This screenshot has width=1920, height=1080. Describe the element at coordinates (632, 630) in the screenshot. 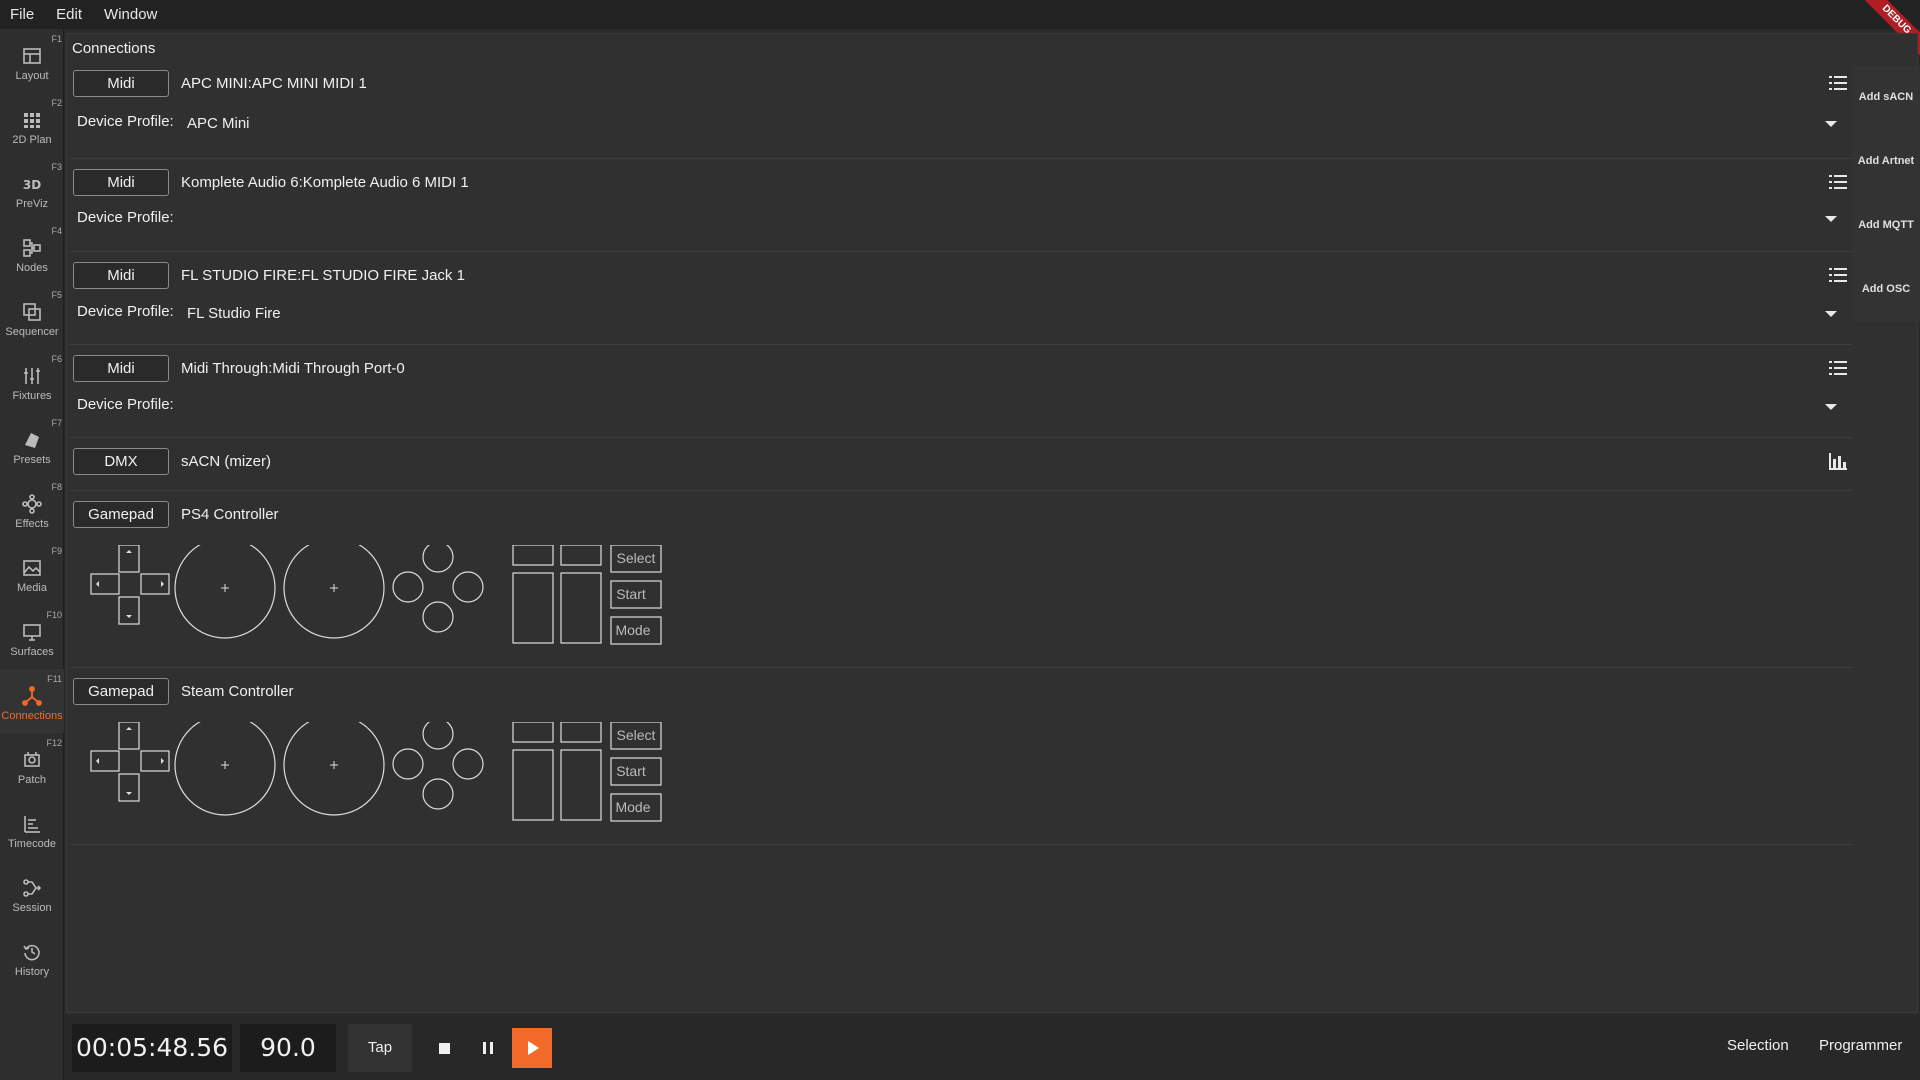

I see `mode-label: Mode` at that location.